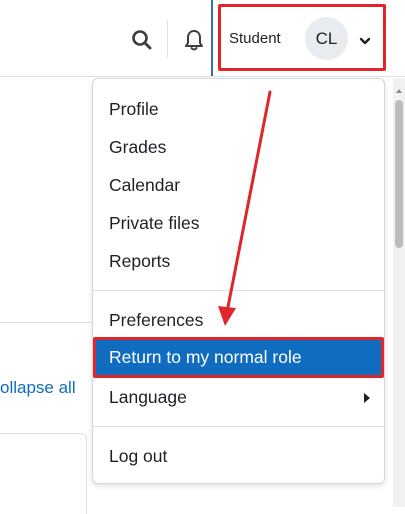  What do you see at coordinates (365, 39) in the screenshot?
I see `chevron-down-icon` at bounding box center [365, 39].